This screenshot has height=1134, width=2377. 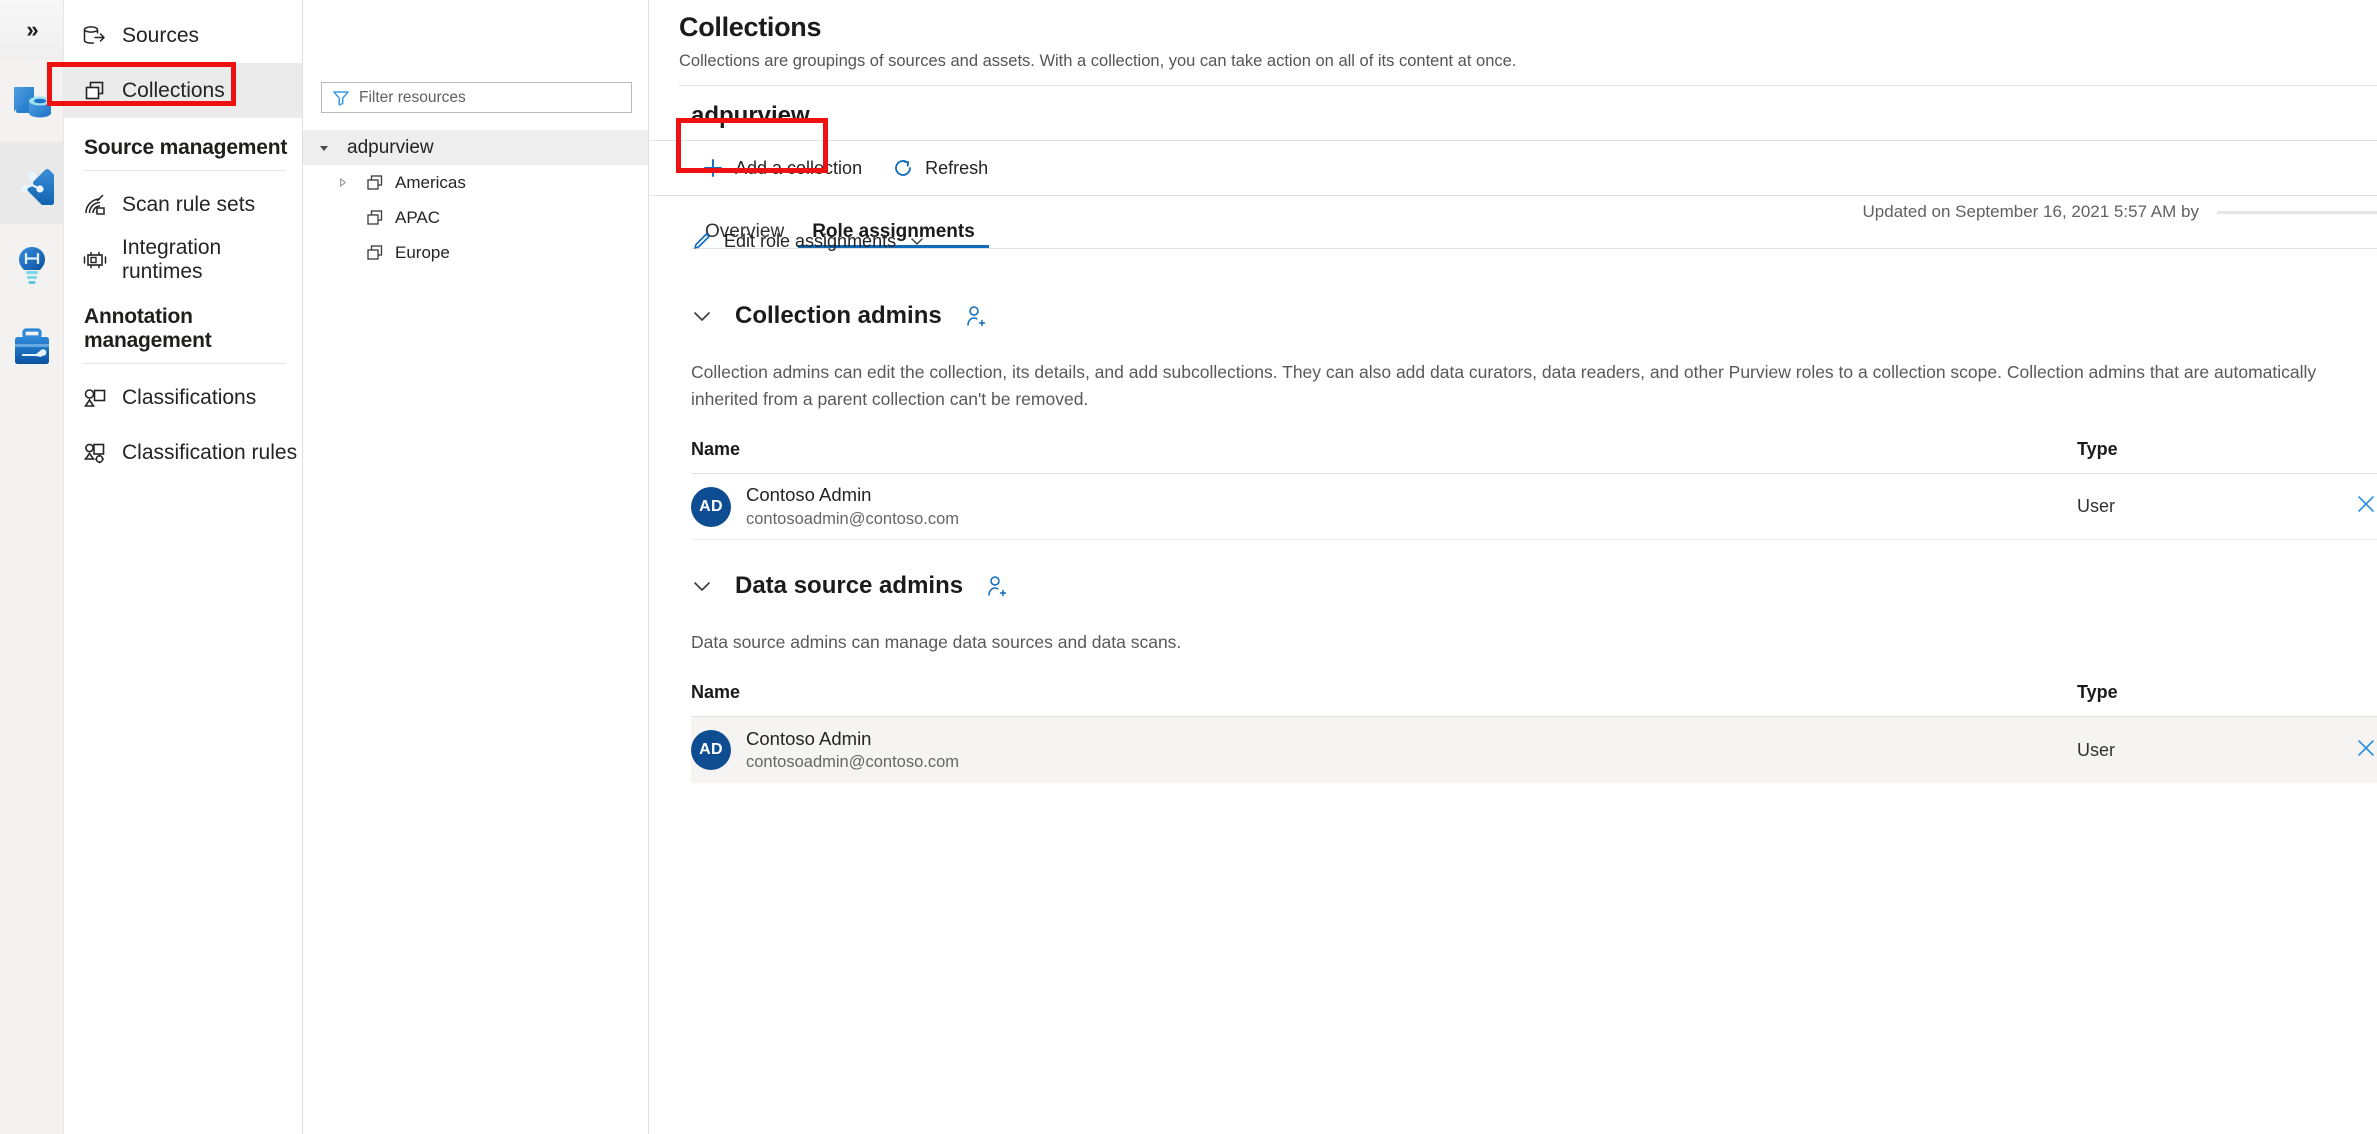 I want to click on page-title: Collections, so click(x=750, y=27).